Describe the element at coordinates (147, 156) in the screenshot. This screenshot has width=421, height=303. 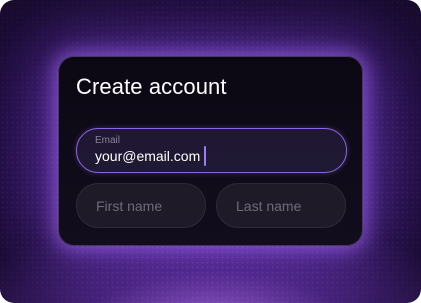
I see `email-value: your@email.com` at that location.